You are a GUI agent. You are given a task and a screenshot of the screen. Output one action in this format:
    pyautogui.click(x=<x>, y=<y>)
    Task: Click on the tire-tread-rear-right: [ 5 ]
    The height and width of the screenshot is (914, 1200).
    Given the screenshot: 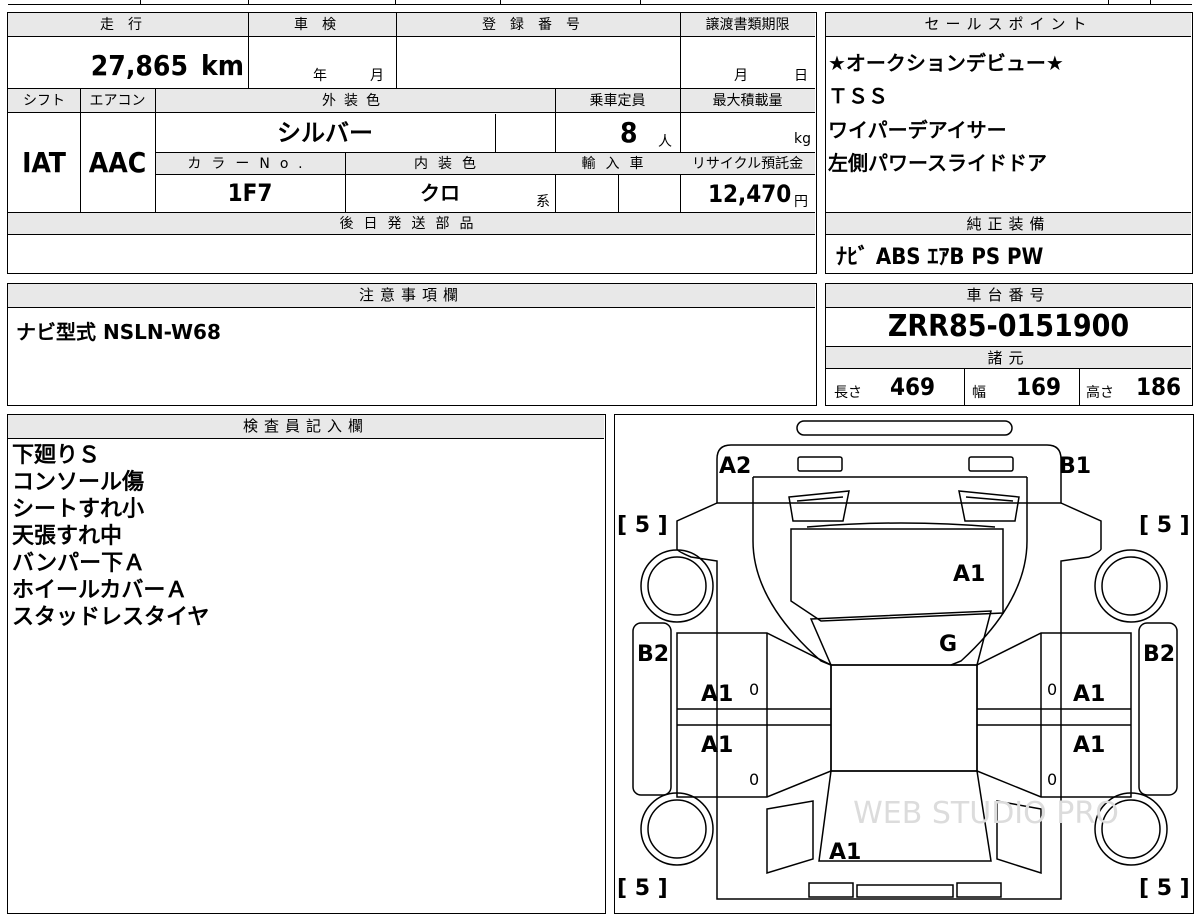 What is the action you would take?
    pyautogui.click(x=1164, y=888)
    